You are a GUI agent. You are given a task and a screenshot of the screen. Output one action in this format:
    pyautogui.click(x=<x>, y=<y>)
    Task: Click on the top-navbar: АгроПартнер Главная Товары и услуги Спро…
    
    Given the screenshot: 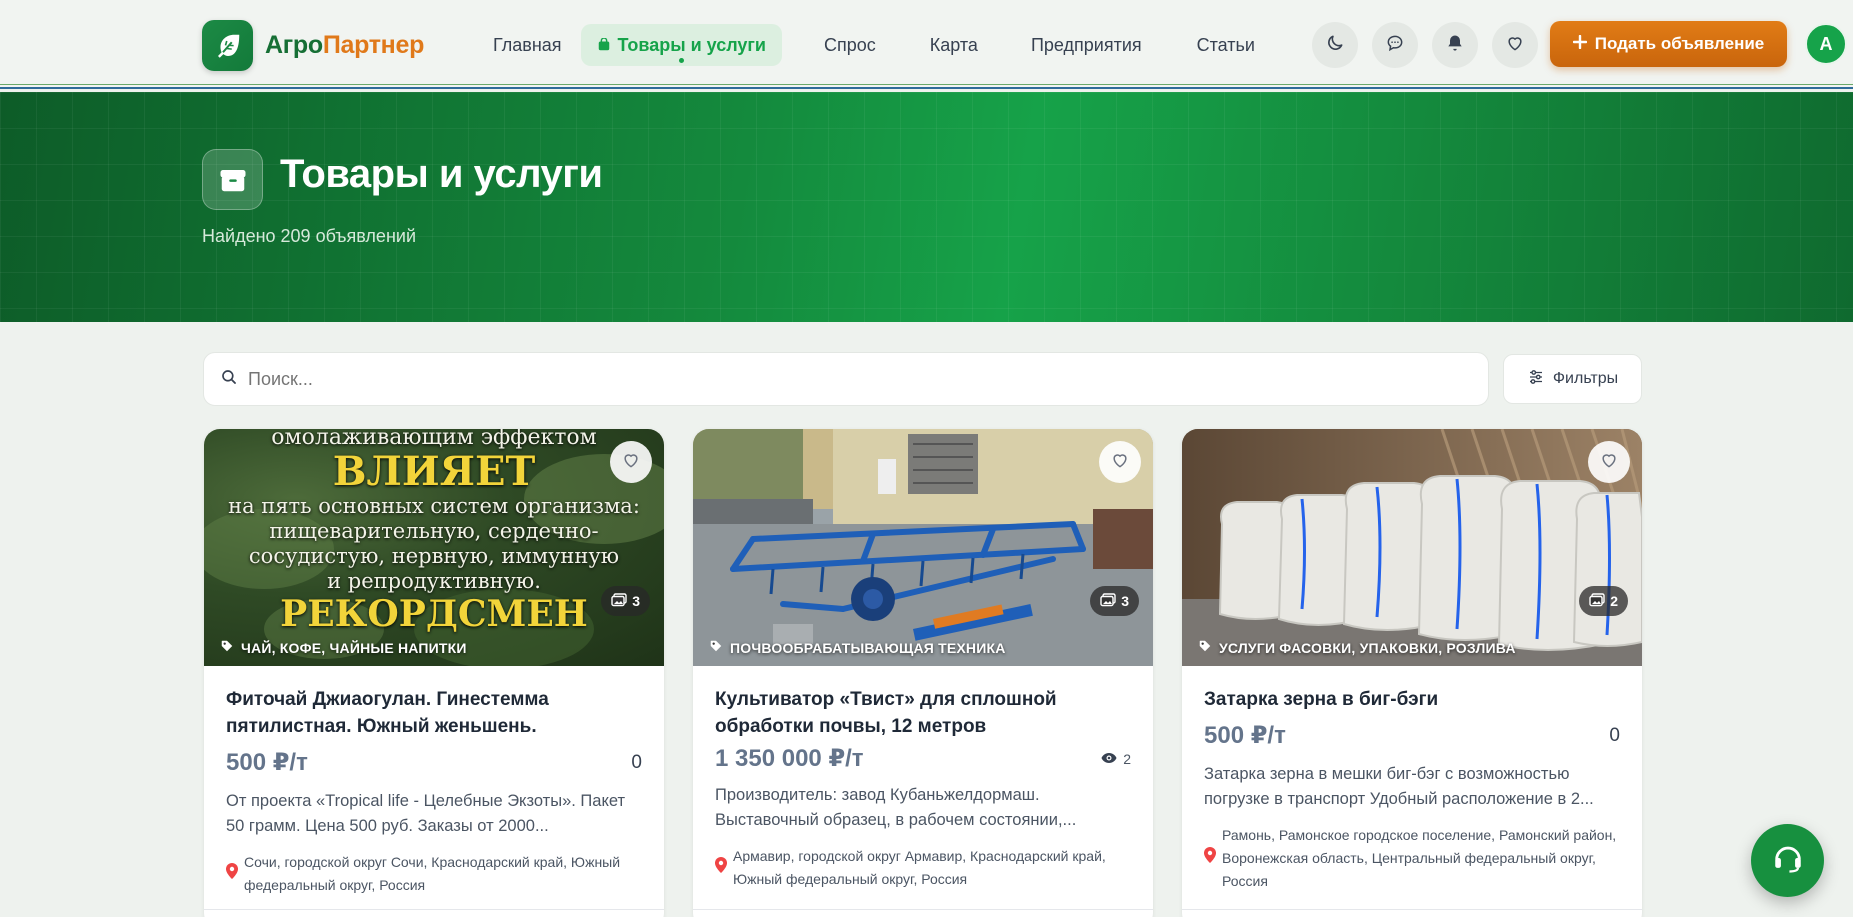 What is the action you would take?
    pyautogui.click(x=926, y=44)
    